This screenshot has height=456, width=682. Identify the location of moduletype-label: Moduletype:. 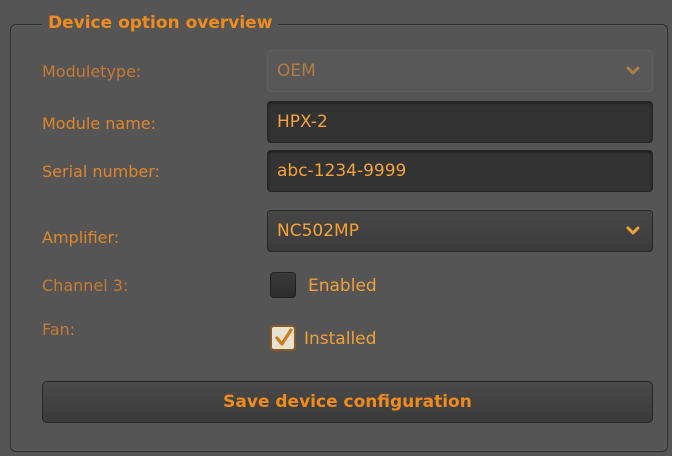
(92, 71).